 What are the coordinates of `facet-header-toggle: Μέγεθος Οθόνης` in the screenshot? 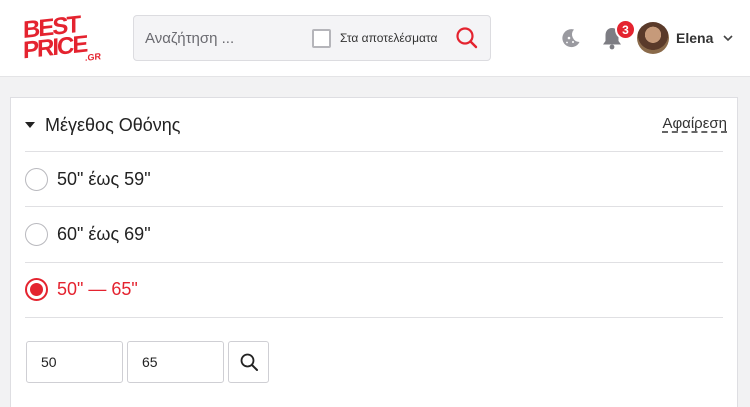 It's located at (102, 125).